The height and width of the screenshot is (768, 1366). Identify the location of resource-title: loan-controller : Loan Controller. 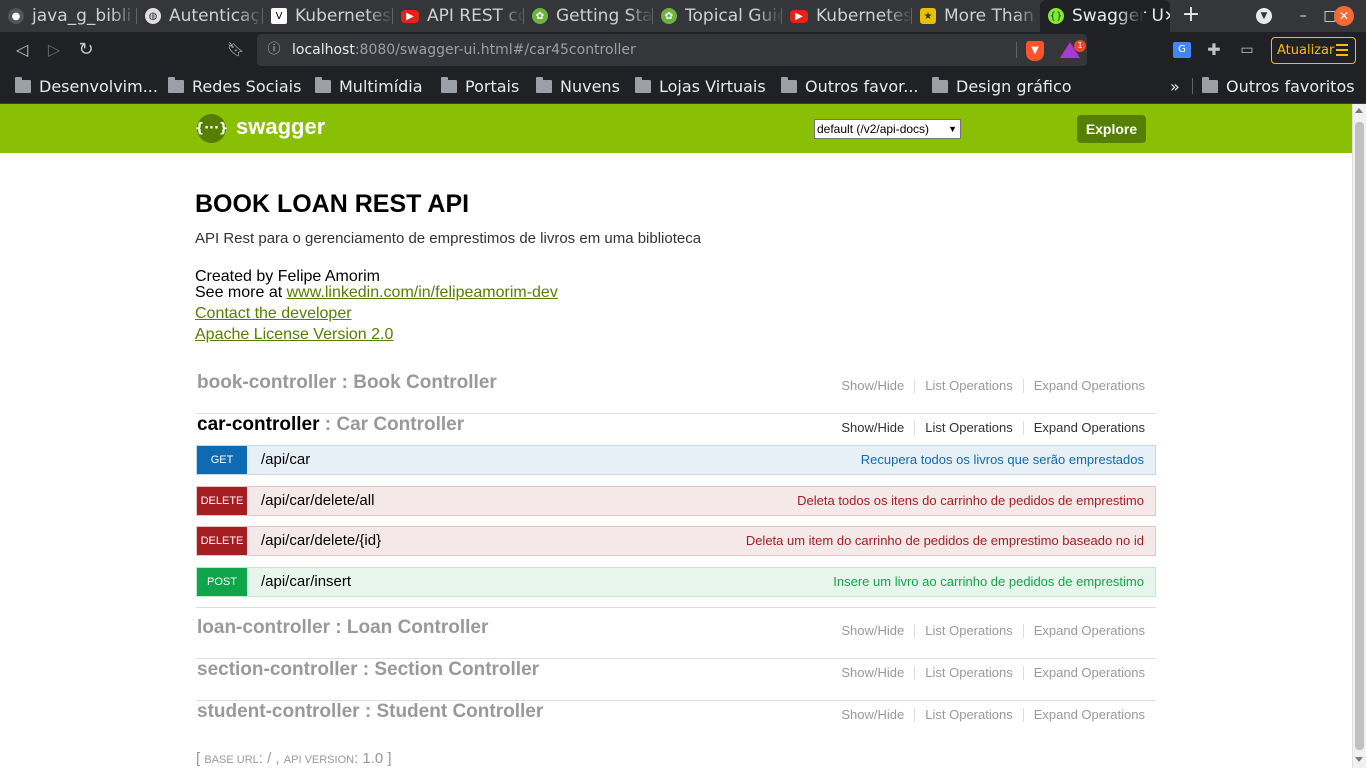
(342, 628).